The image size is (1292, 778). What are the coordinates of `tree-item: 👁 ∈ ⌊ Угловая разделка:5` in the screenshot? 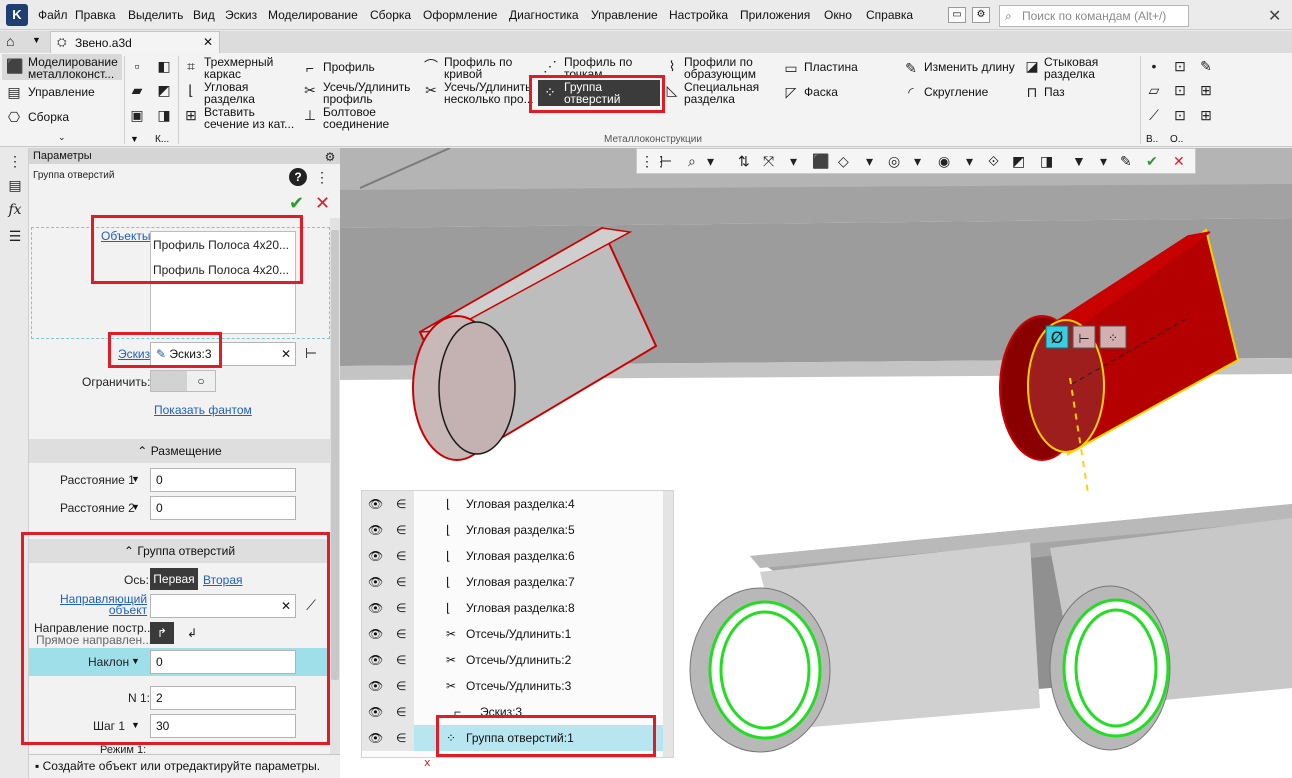 It's located at (512, 530).